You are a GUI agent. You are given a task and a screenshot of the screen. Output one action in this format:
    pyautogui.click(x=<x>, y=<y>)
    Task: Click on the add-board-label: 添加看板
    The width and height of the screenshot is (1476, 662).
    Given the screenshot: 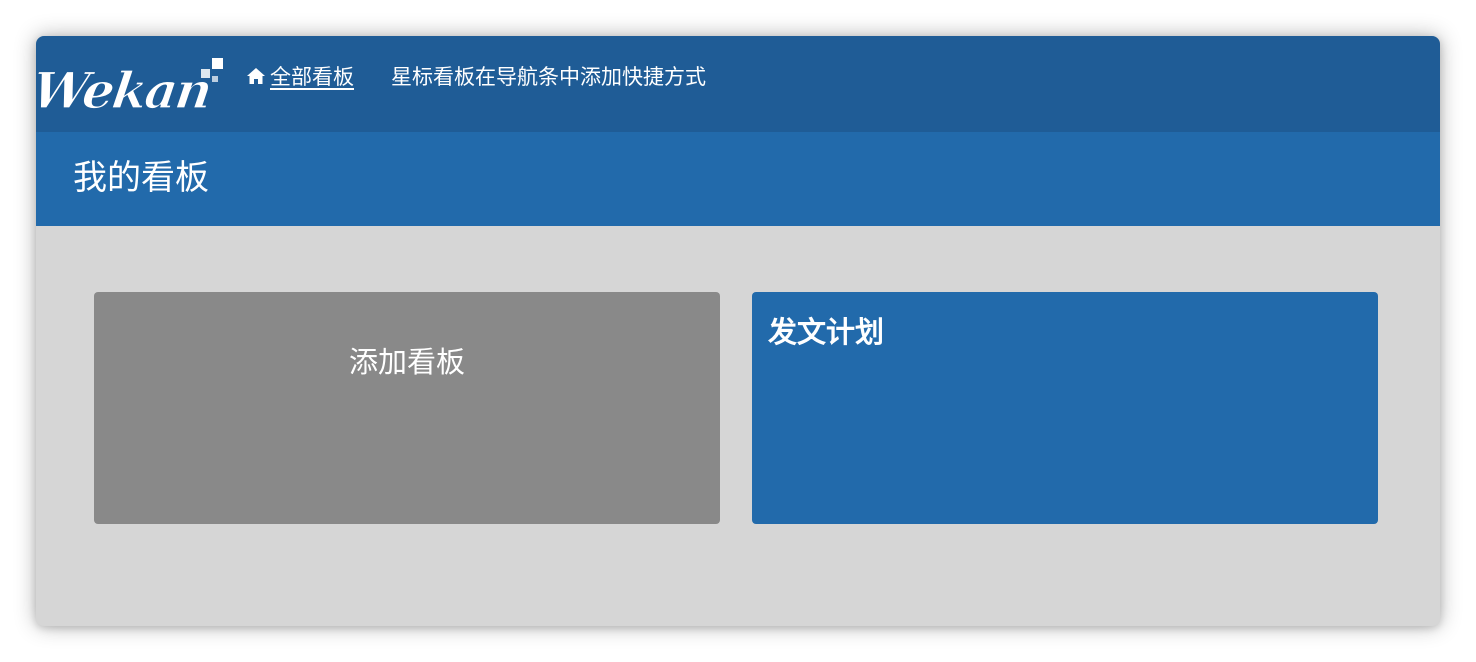 What is the action you would take?
    pyautogui.click(x=407, y=362)
    